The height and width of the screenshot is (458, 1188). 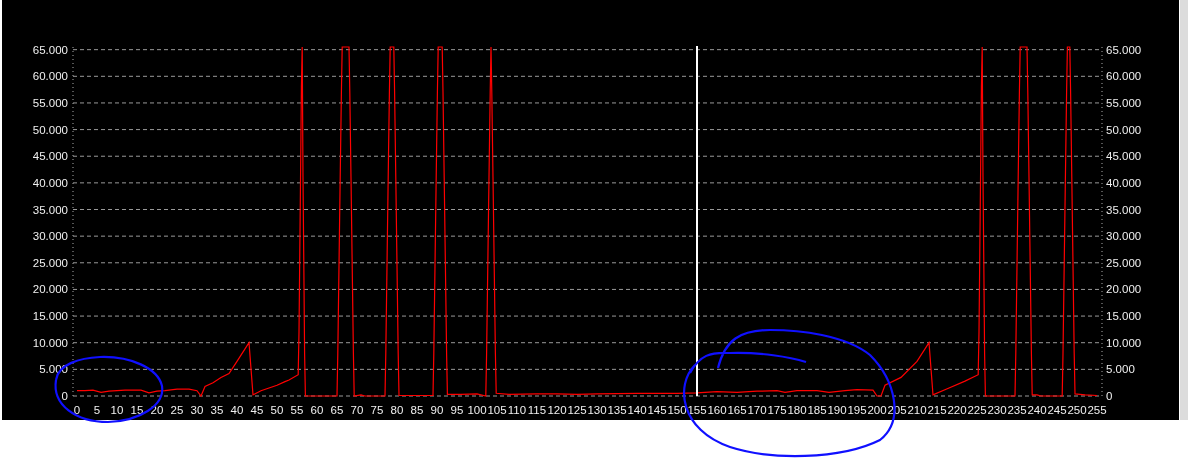 What do you see at coordinates (477, 410) in the screenshot?
I see `x-tick-label: 100` at bounding box center [477, 410].